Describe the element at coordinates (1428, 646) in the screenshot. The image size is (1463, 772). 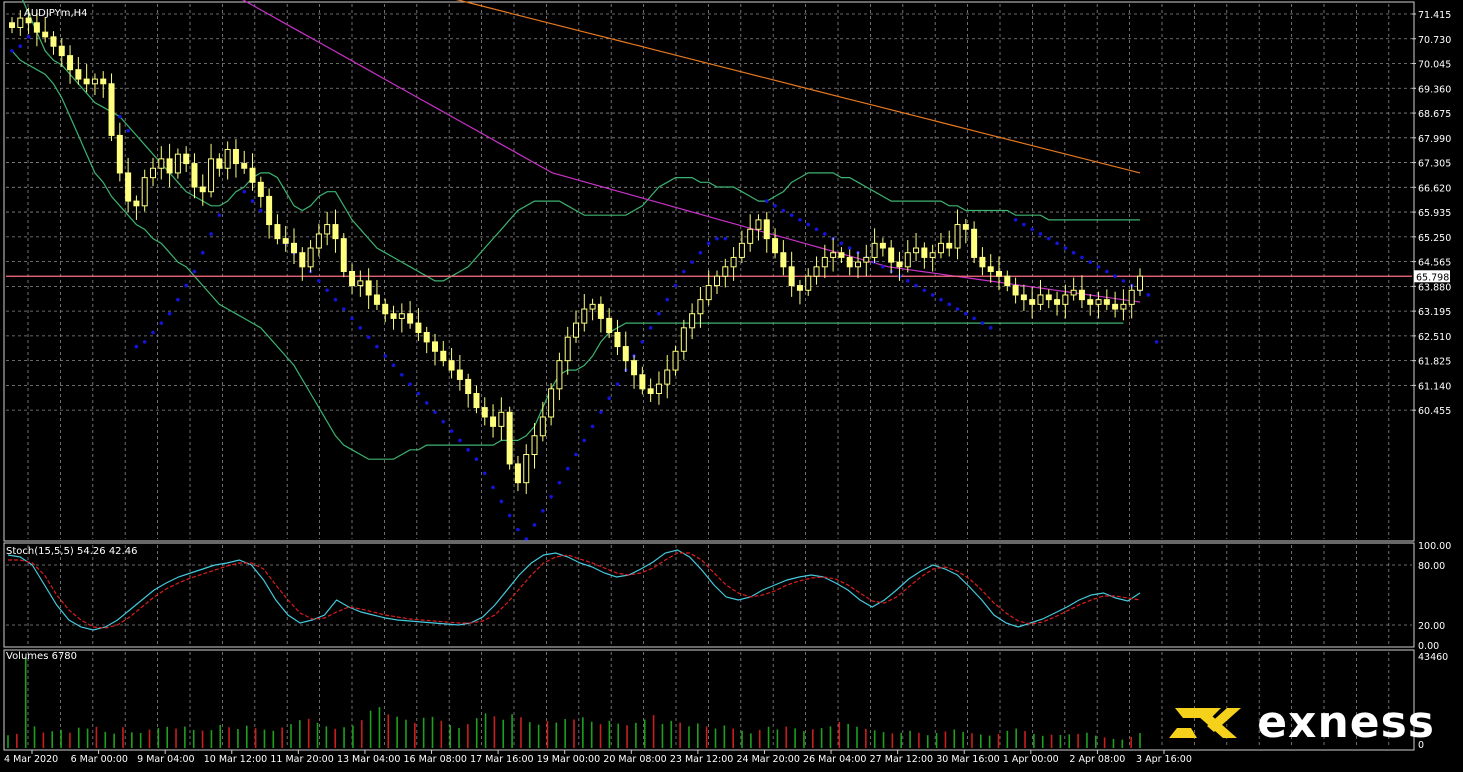
I see `stoch-tick-label: 0.00` at that location.